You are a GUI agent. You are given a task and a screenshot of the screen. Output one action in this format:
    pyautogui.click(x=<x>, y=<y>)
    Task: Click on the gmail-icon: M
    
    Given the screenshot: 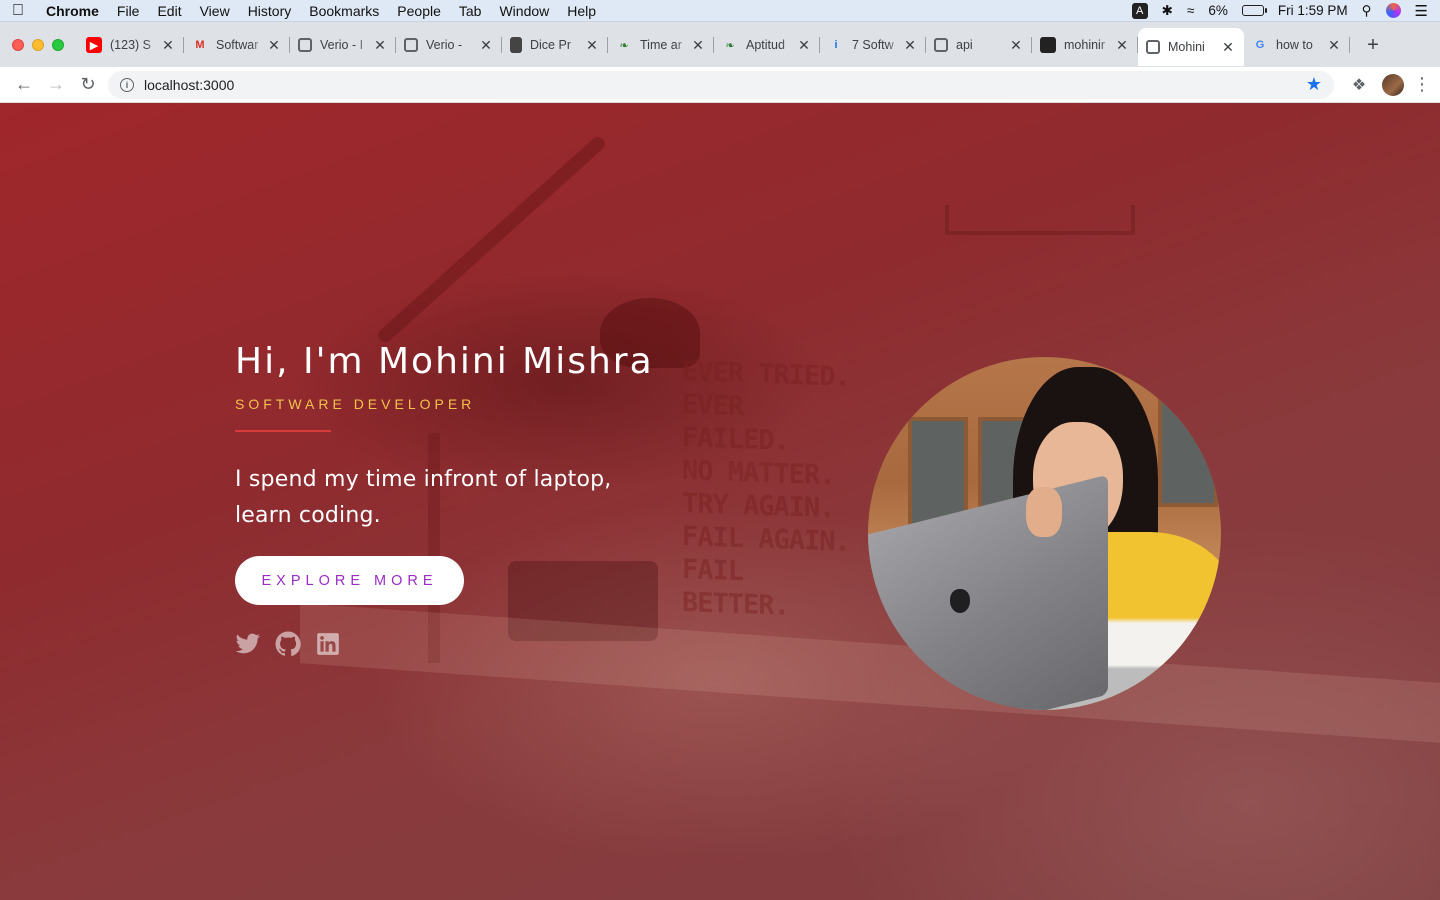 What is the action you would take?
    pyautogui.click(x=200, y=45)
    